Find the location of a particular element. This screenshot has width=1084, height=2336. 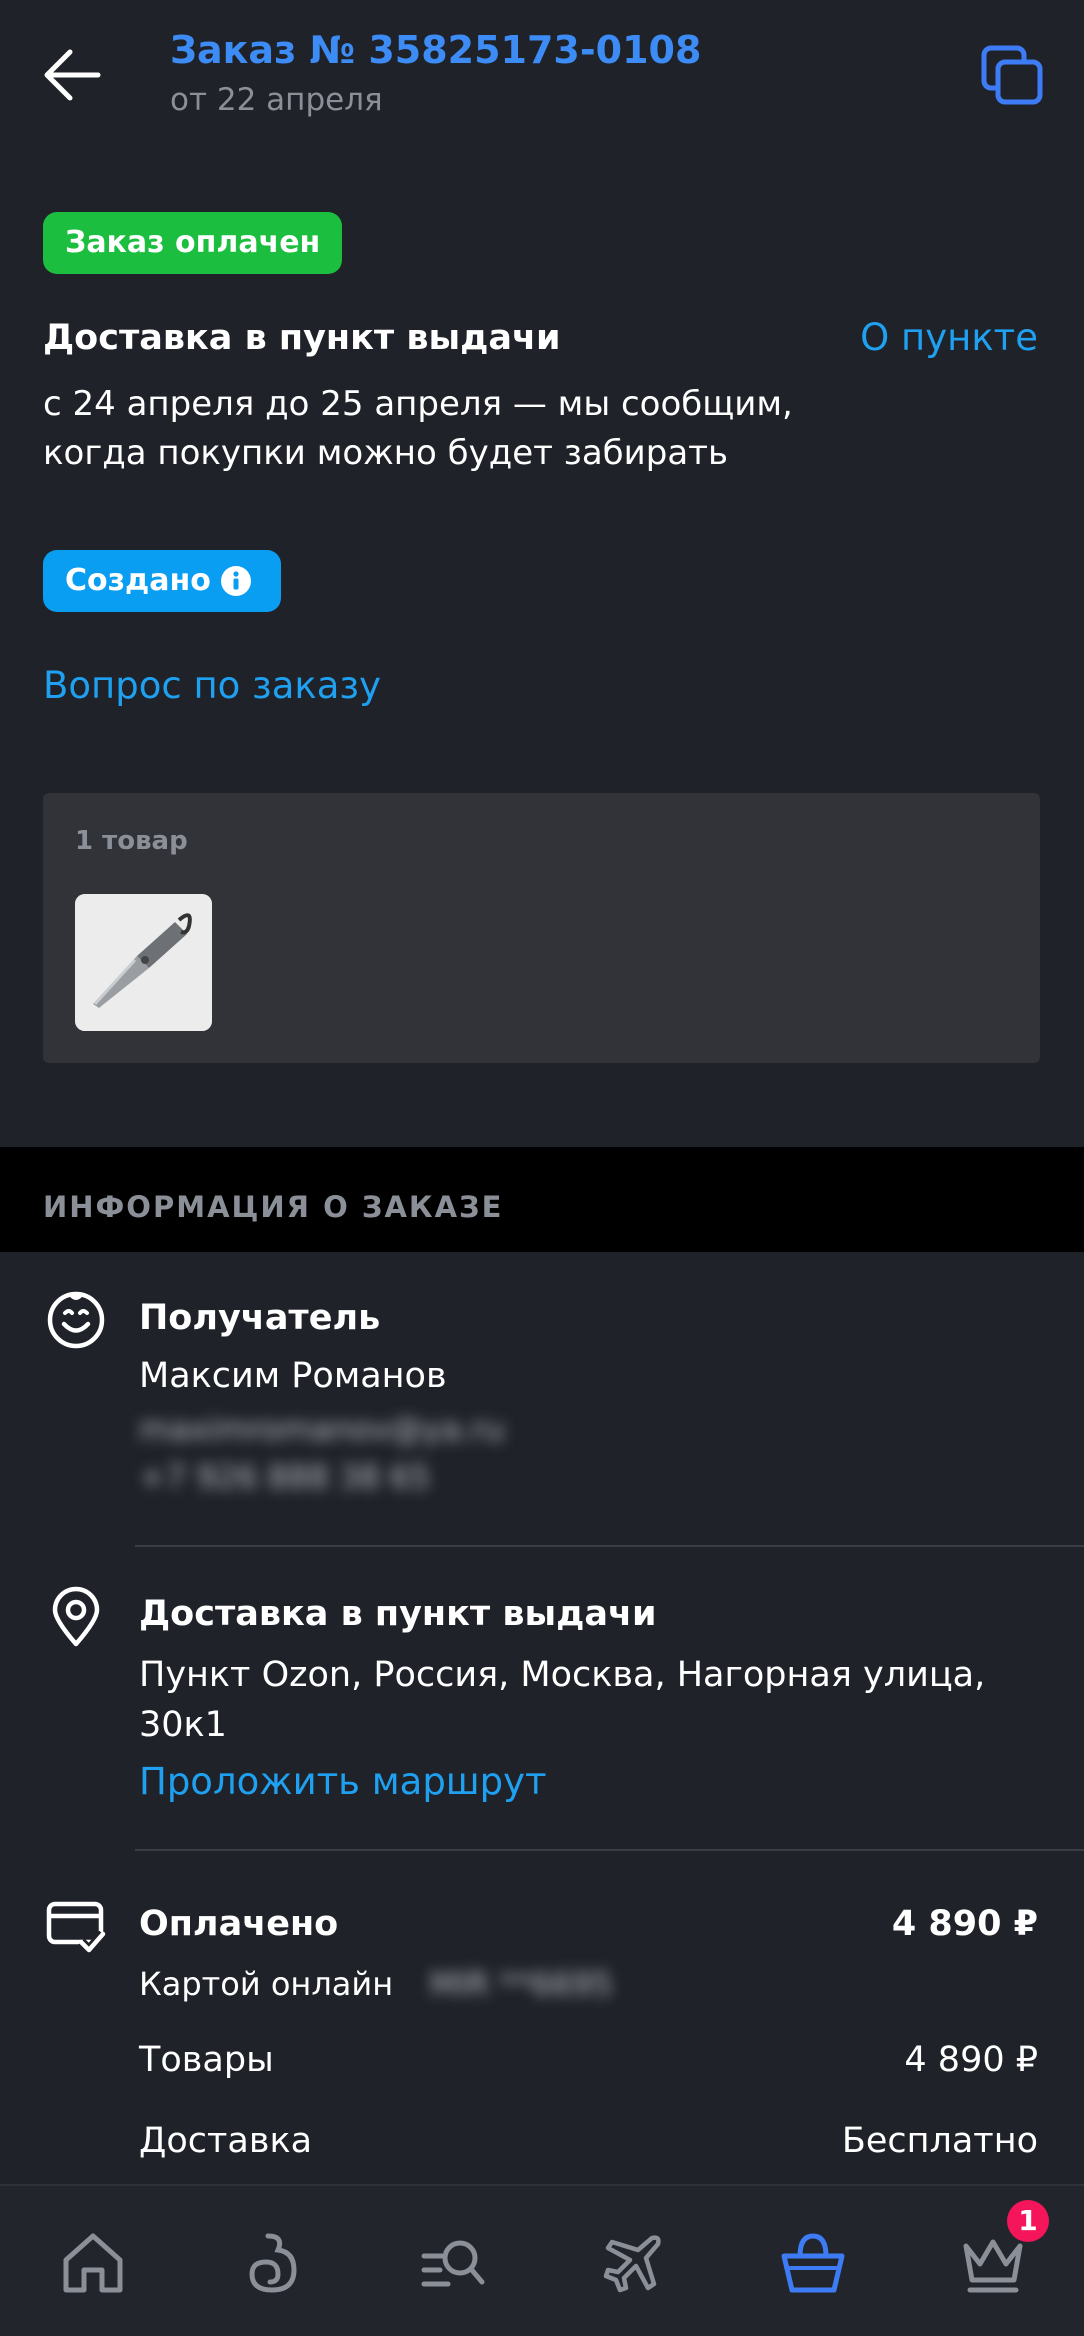

delivery-state-label: Создано is located at coordinates (138, 580).